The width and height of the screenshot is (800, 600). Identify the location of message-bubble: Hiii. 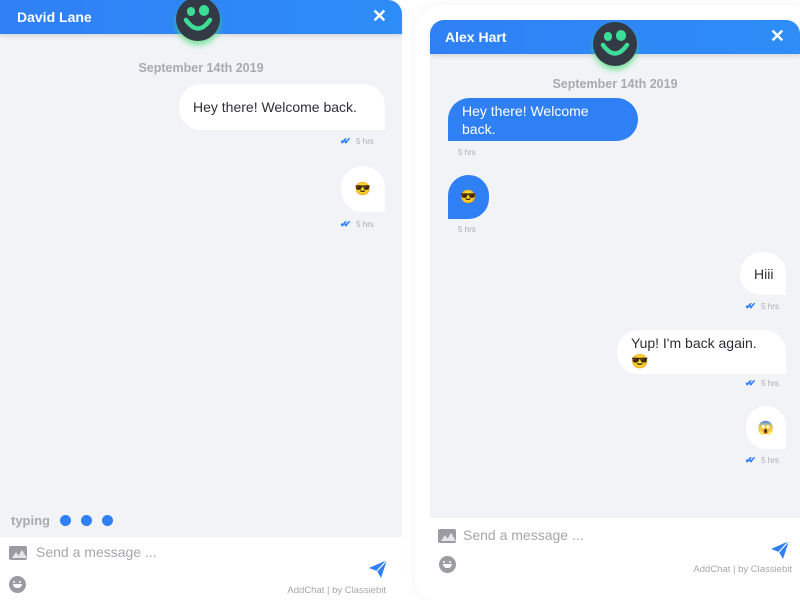
(763, 273).